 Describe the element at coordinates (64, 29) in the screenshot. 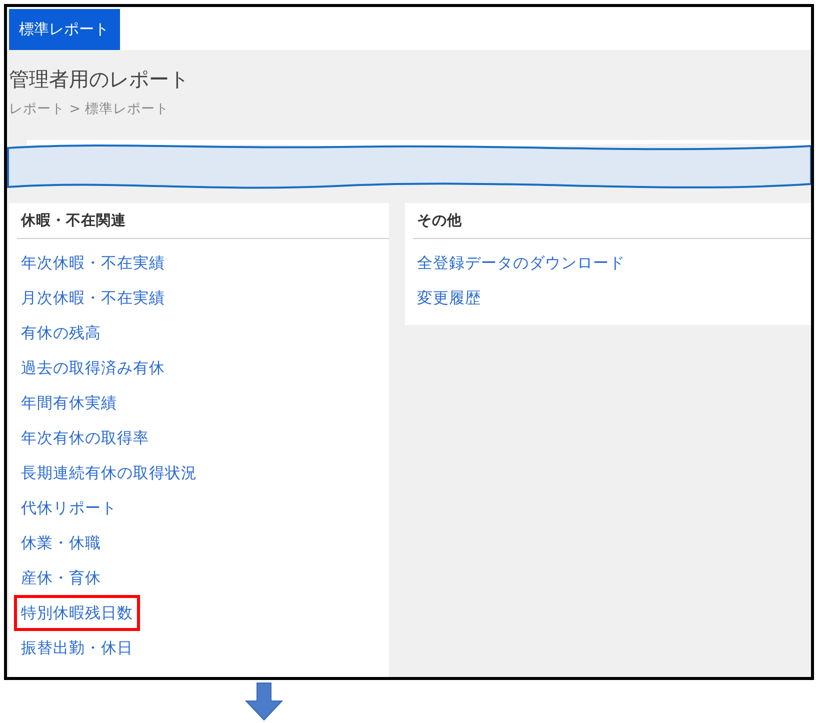

I see `report-tab: 標準レポート` at that location.